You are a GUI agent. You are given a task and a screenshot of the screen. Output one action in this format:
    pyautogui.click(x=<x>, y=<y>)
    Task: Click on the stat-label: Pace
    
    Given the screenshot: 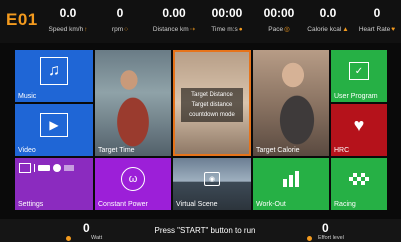 What is the action you would take?
    pyautogui.click(x=276, y=29)
    